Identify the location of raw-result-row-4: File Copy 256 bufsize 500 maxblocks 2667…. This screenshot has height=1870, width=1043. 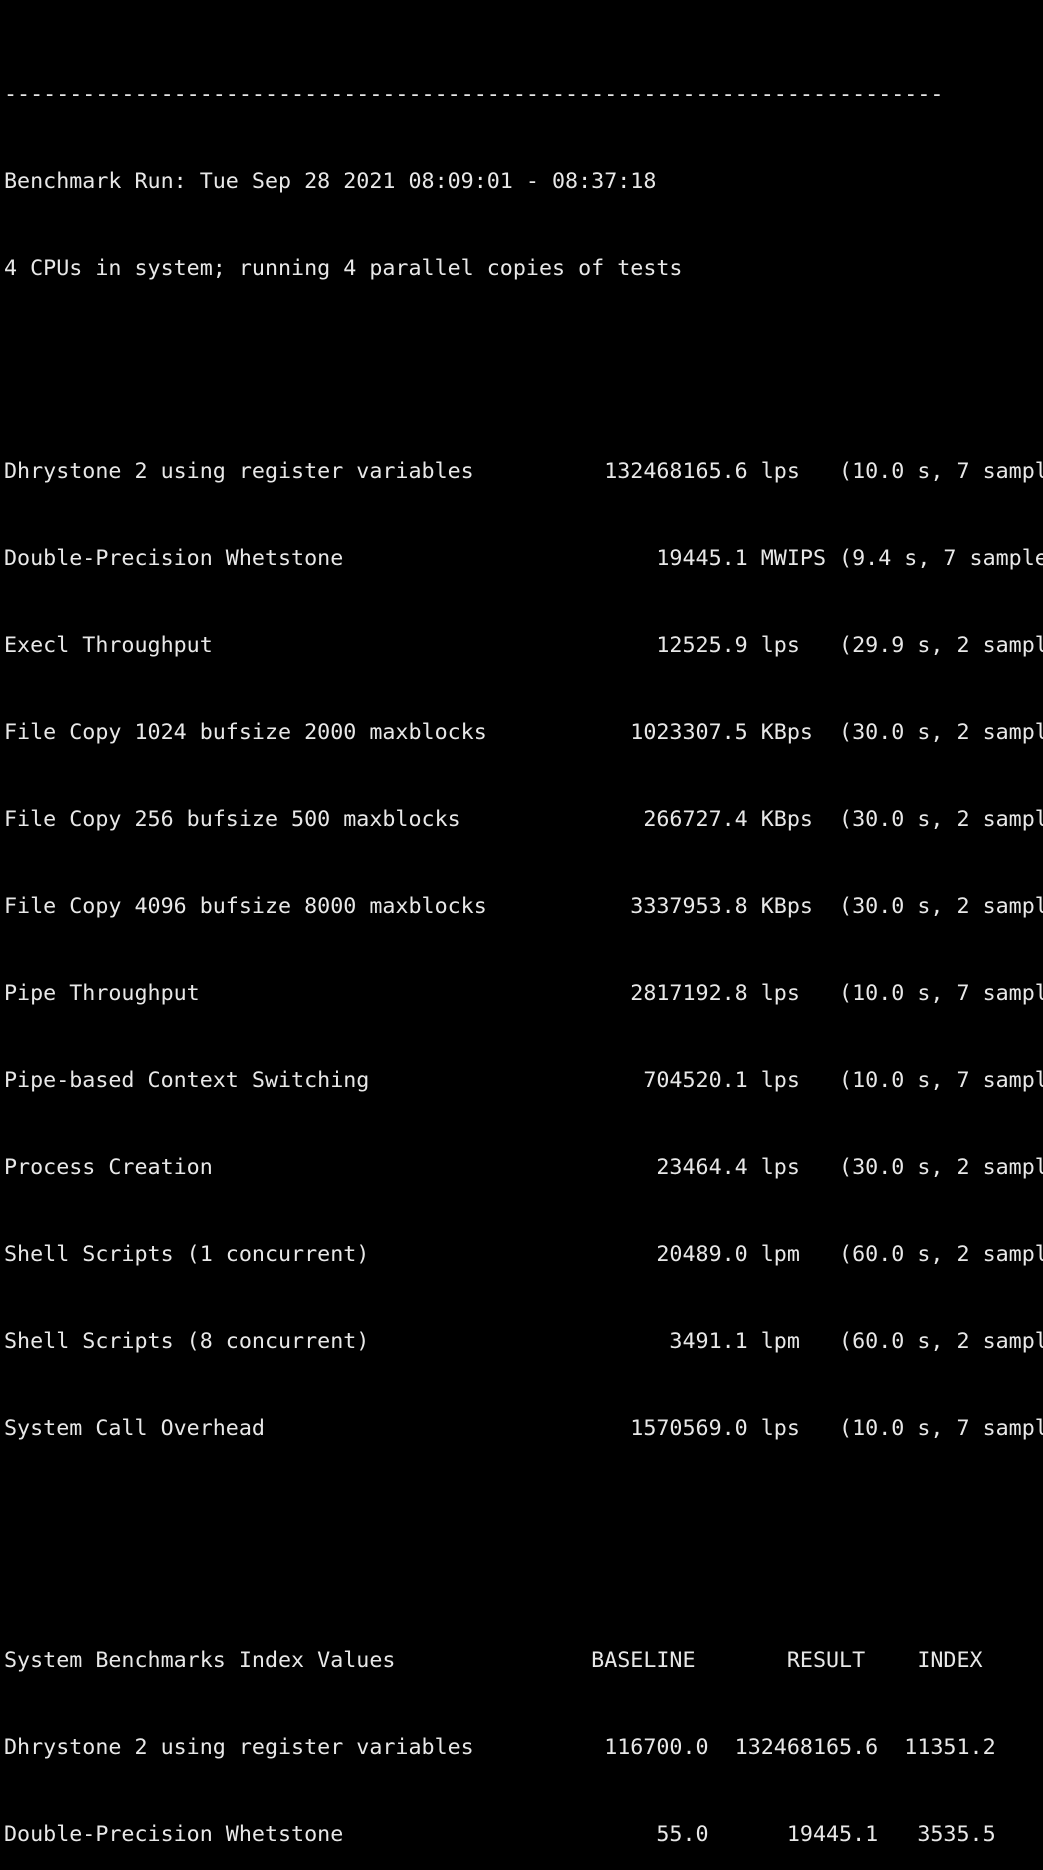
(523, 819).